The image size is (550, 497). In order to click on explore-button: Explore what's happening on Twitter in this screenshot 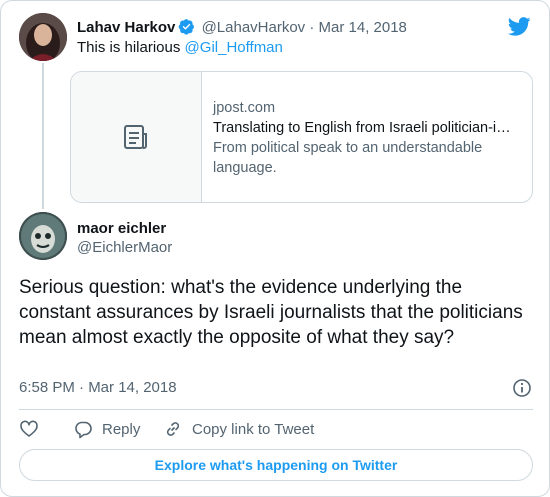, I will do `click(276, 465)`.